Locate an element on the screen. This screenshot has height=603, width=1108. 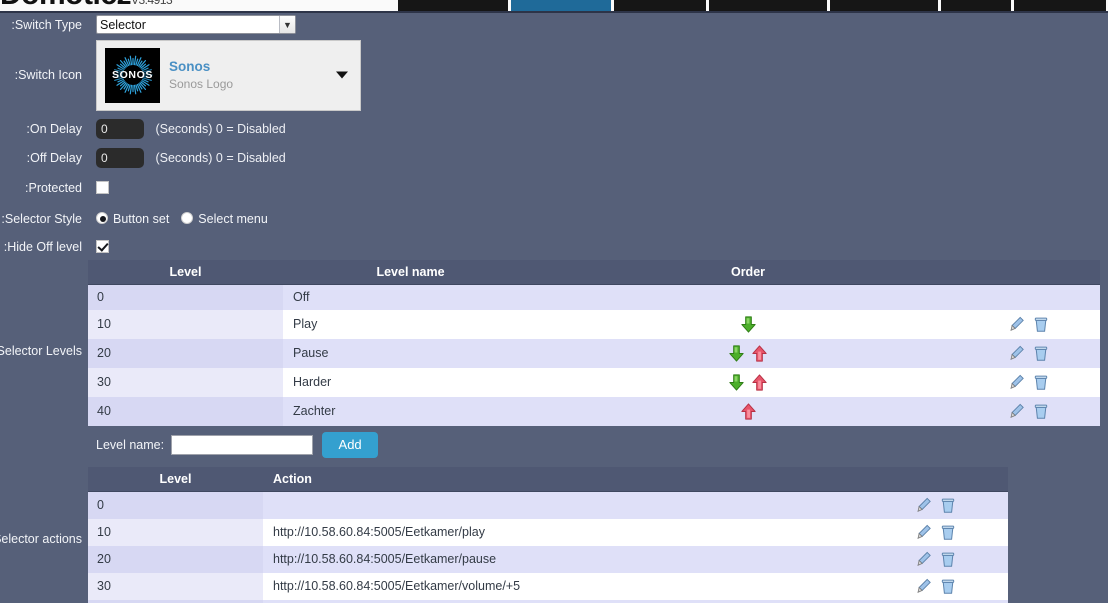
selector-style-label-0: Button set is located at coordinates (141, 218).